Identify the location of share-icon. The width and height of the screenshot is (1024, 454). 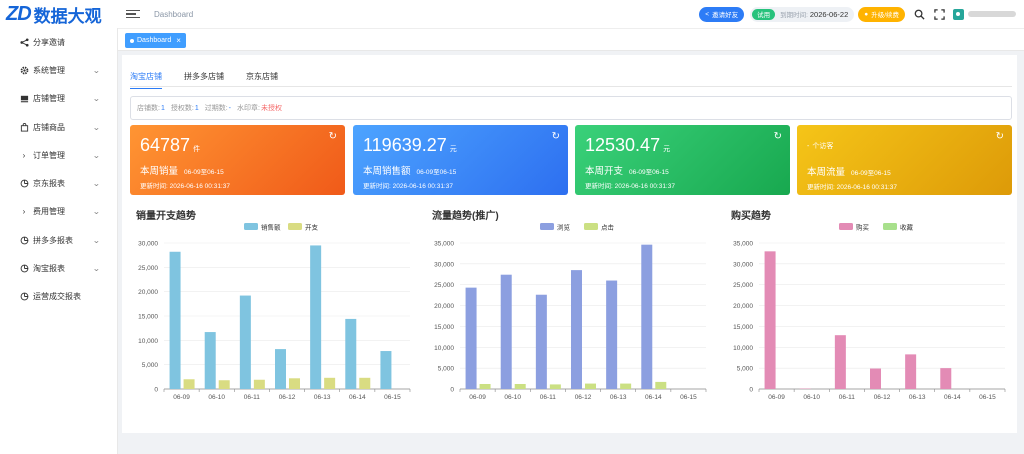
(24, 42).